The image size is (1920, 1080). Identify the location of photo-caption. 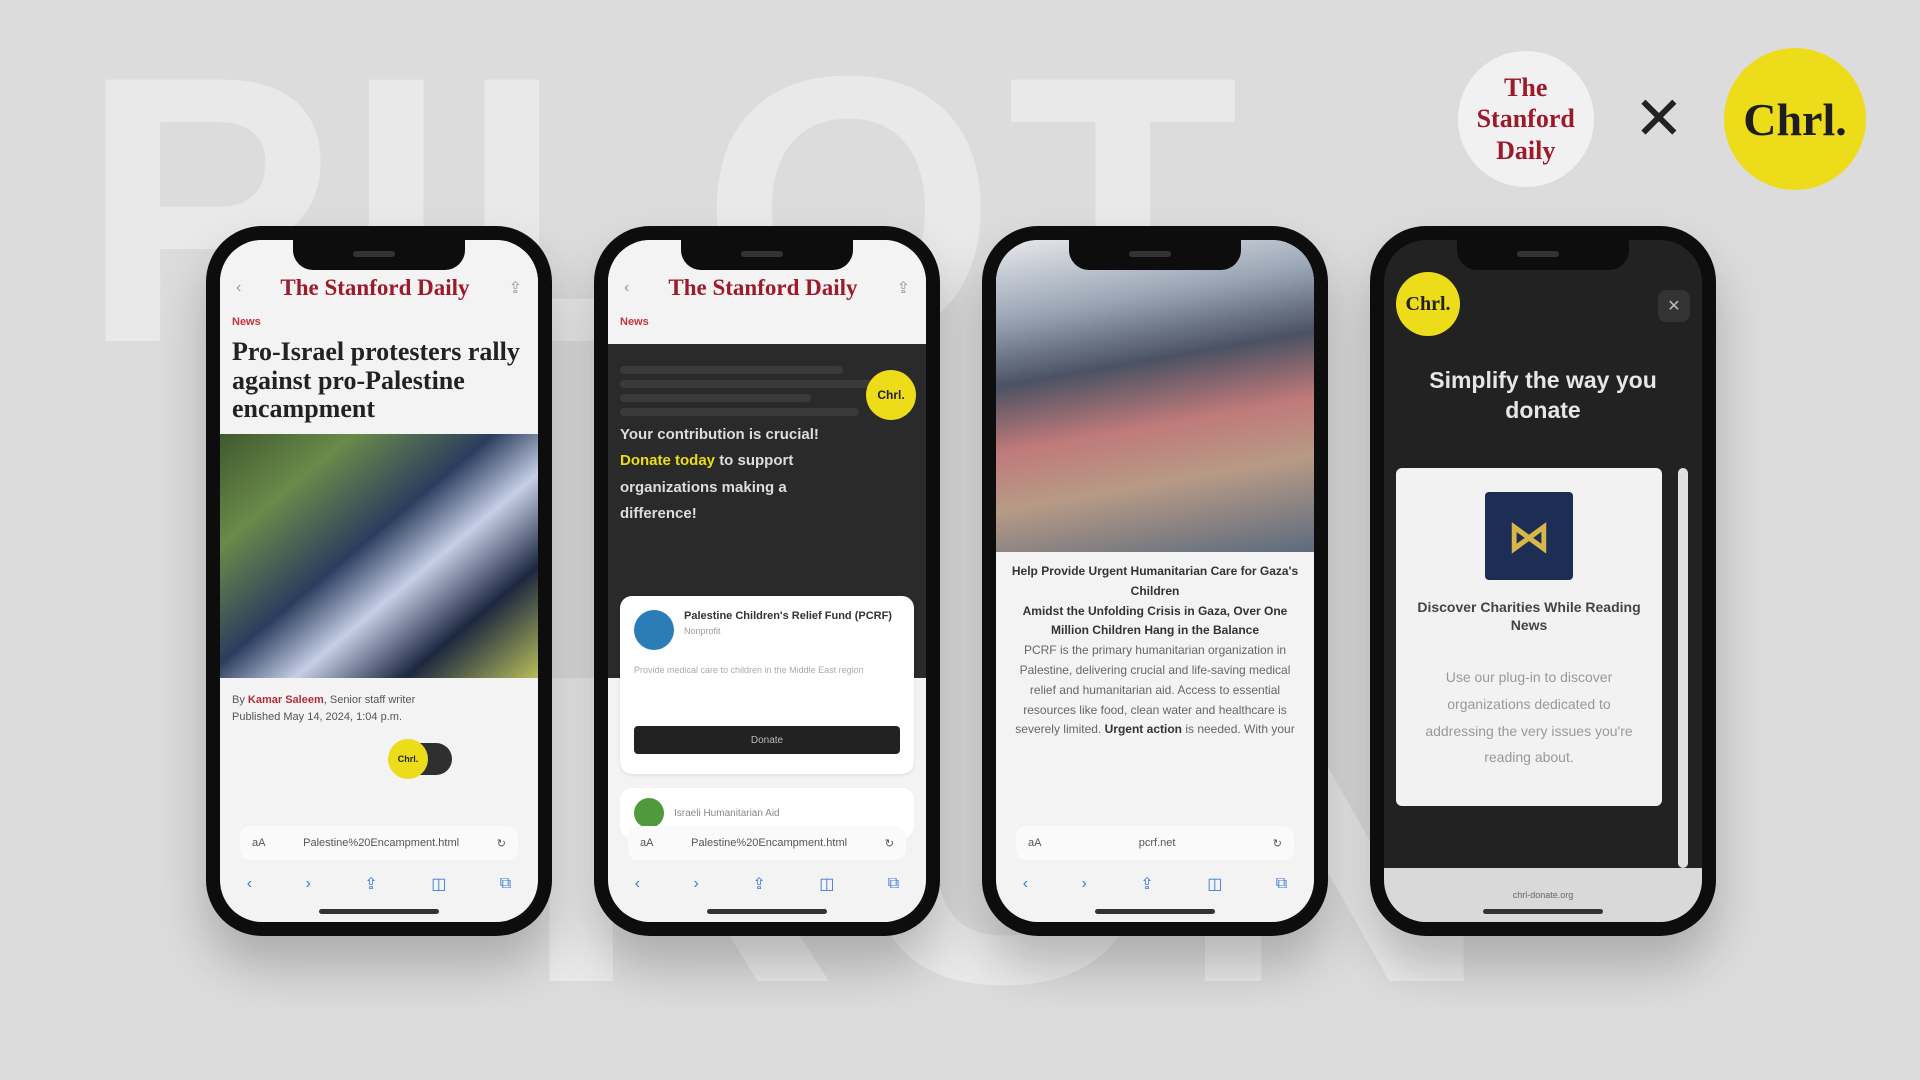
(379, 684).